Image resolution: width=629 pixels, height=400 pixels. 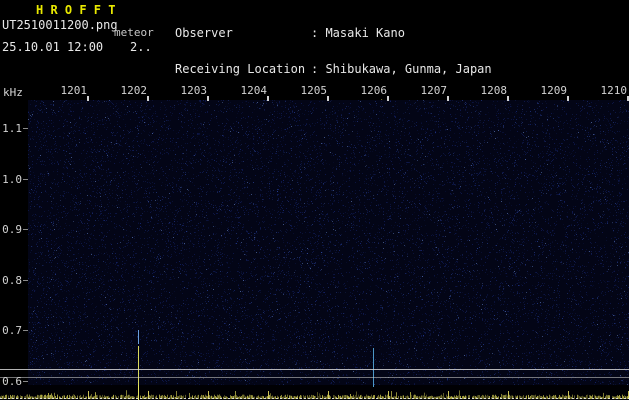 I want to click on count-indicator: 2.., so click(x=141, y=47).